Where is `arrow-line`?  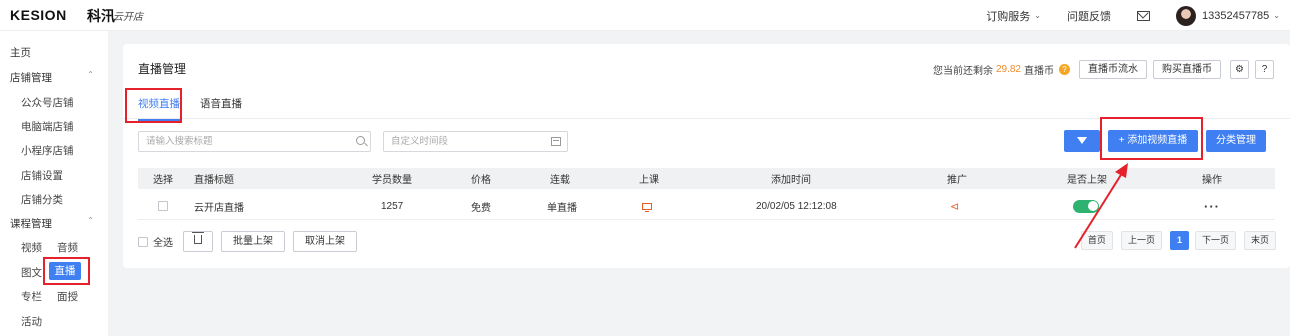 arrow-line is located at coordinates (1099, 209).